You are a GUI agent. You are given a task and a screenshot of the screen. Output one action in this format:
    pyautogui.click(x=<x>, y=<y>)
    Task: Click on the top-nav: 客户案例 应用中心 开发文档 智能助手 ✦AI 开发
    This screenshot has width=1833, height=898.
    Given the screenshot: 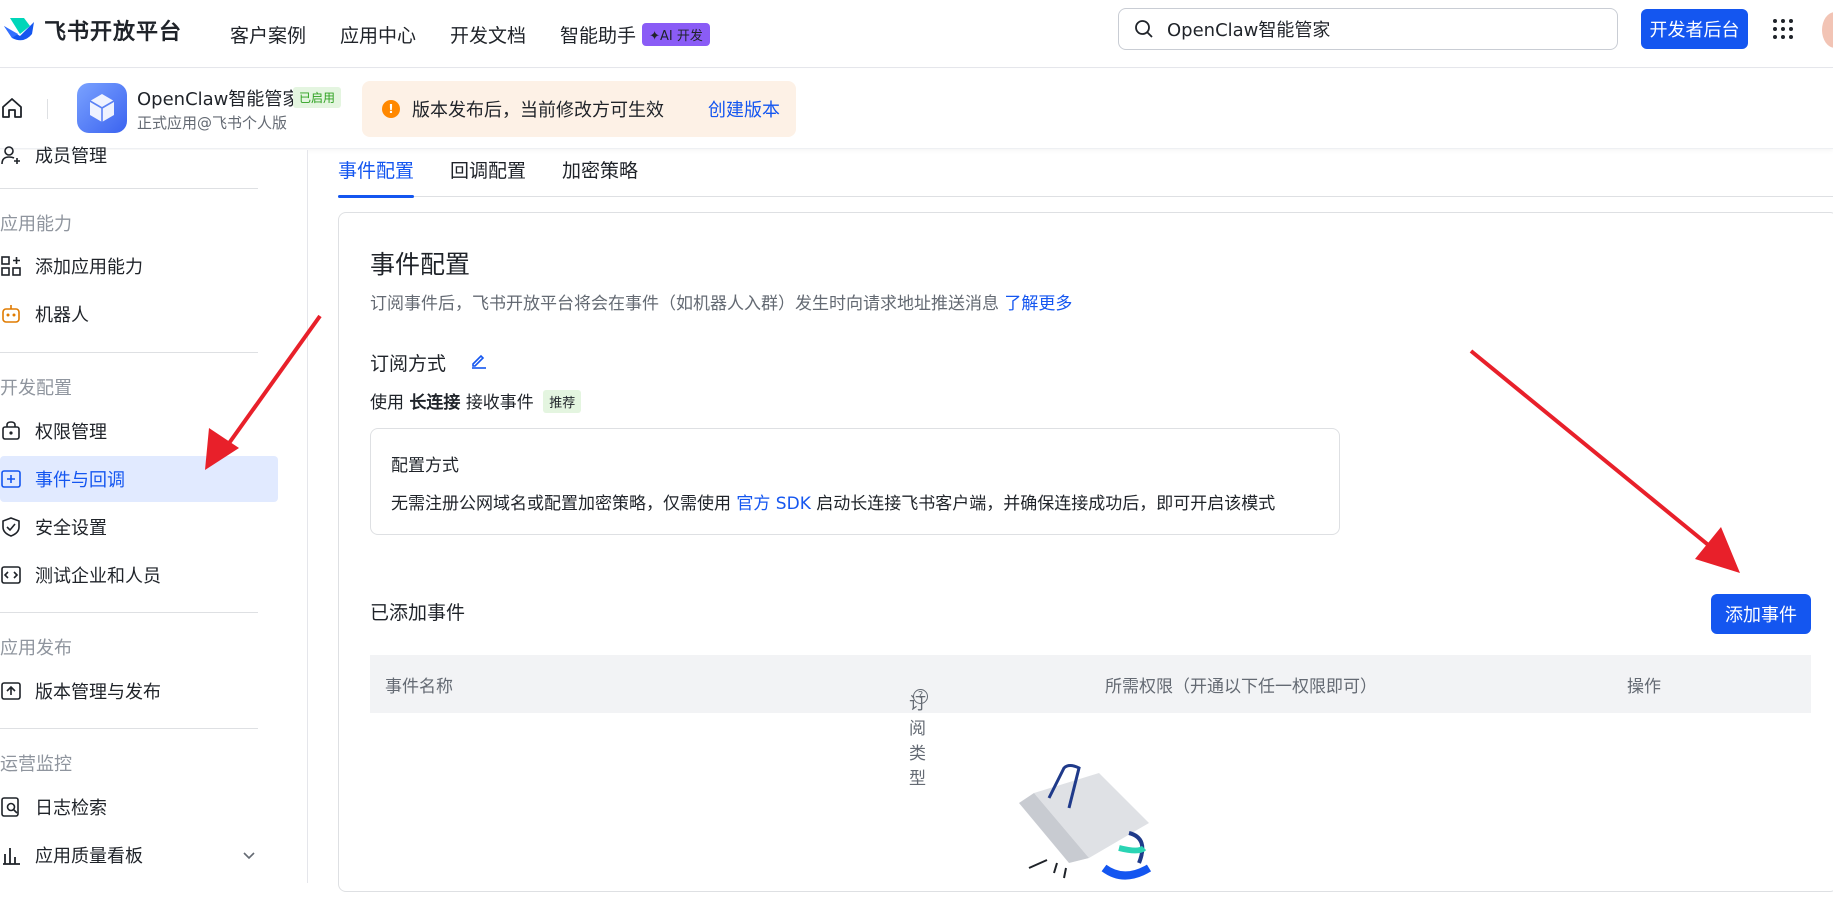 What is the action you would take?
    pyautogui.click(x=470, y=34)
    